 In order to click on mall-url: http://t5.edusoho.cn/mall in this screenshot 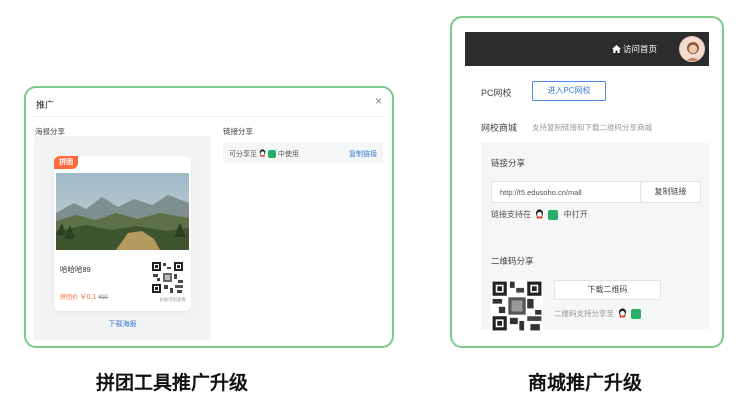, I will do `click(541, 192)`.